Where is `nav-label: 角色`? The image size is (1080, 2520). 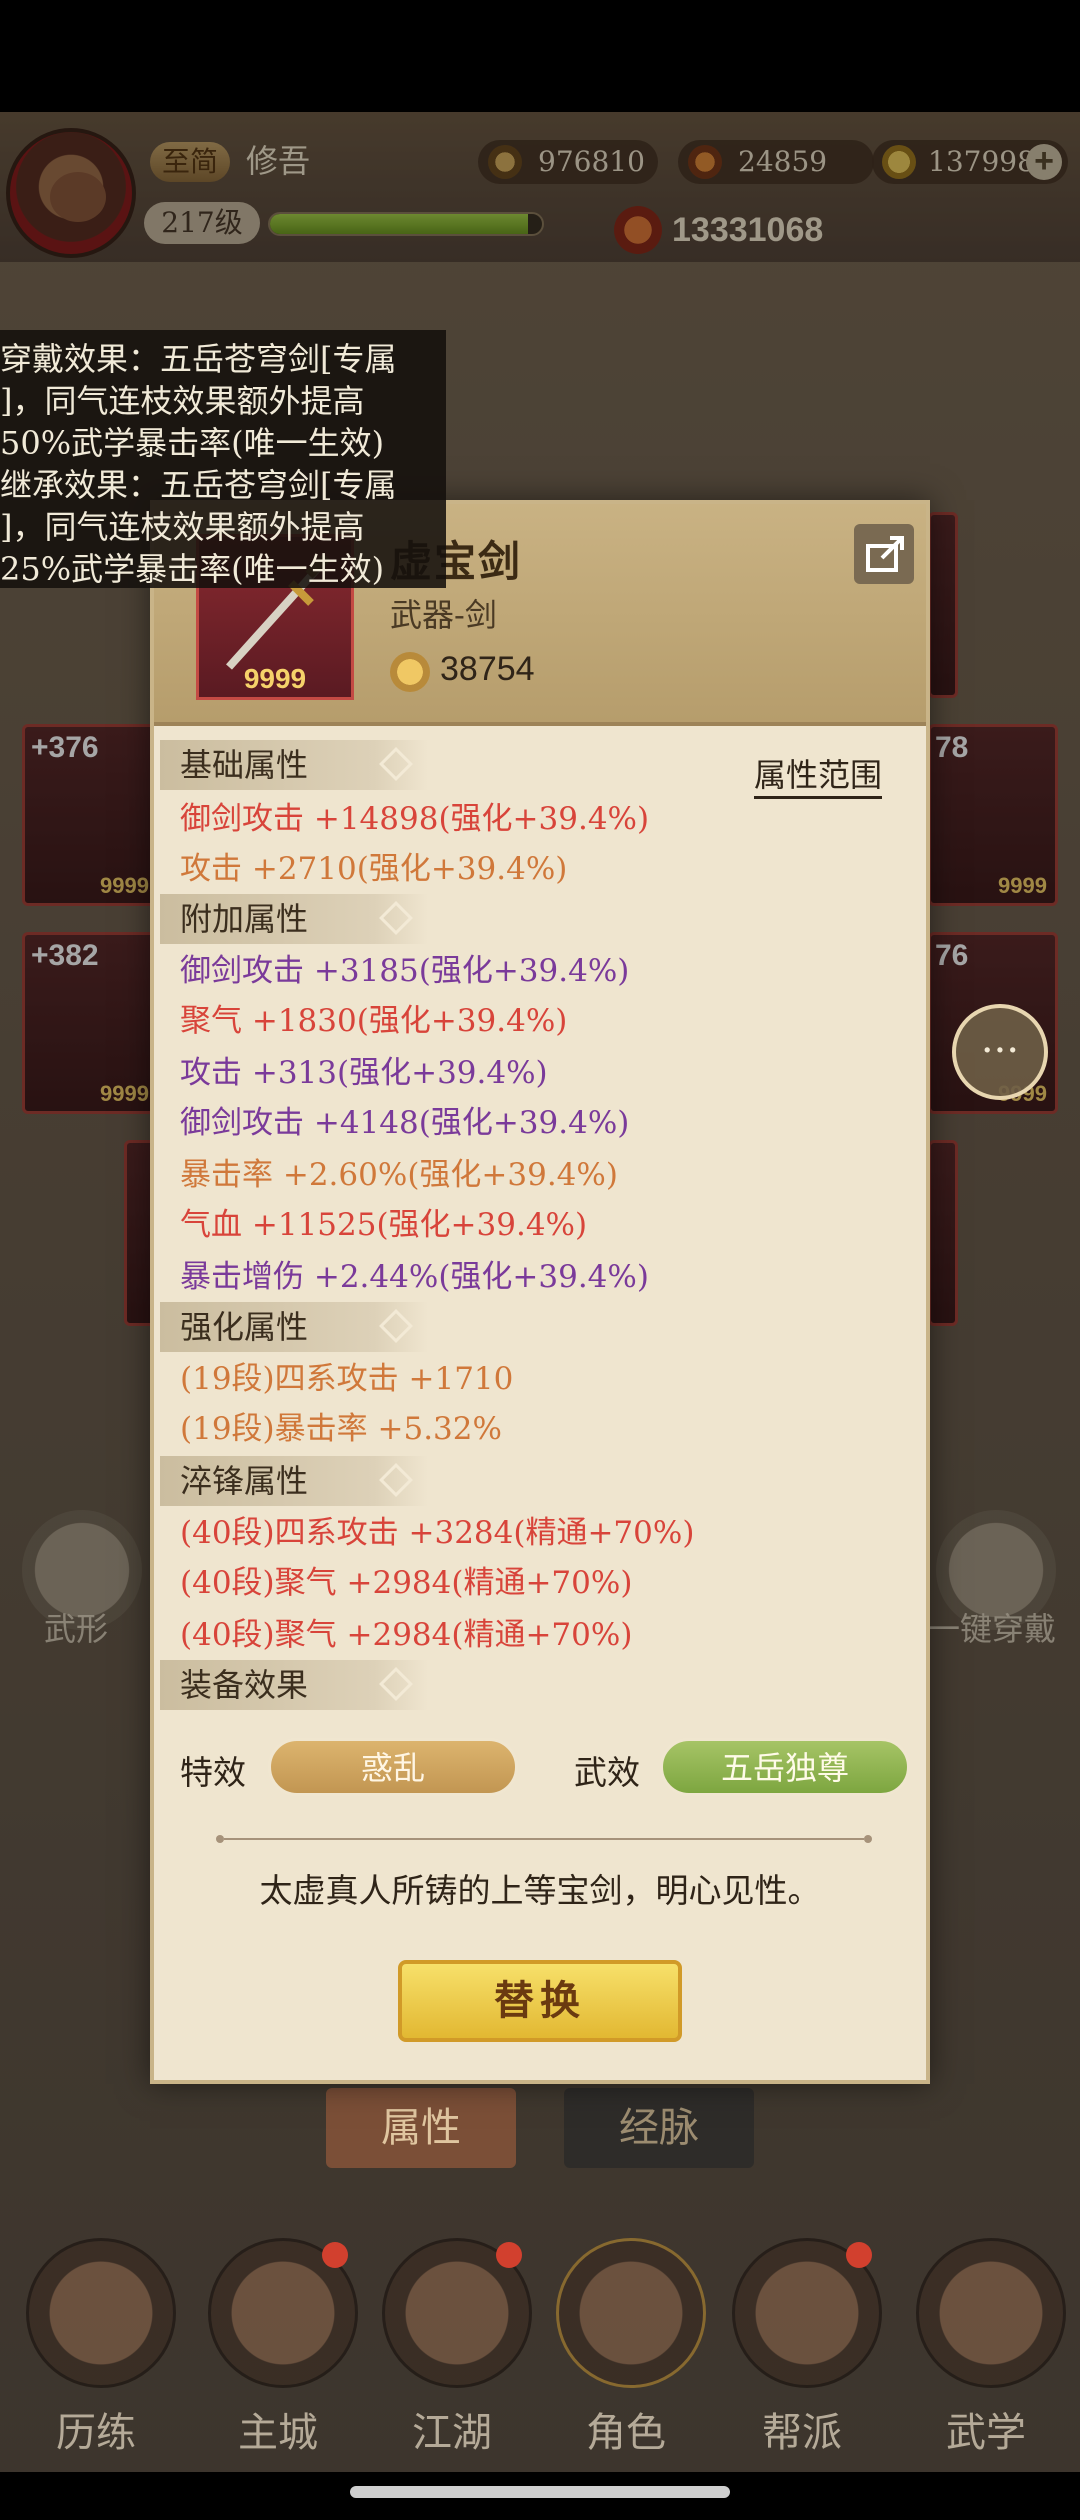
nav-label: 角色 is located at coordinates (626, 2433).